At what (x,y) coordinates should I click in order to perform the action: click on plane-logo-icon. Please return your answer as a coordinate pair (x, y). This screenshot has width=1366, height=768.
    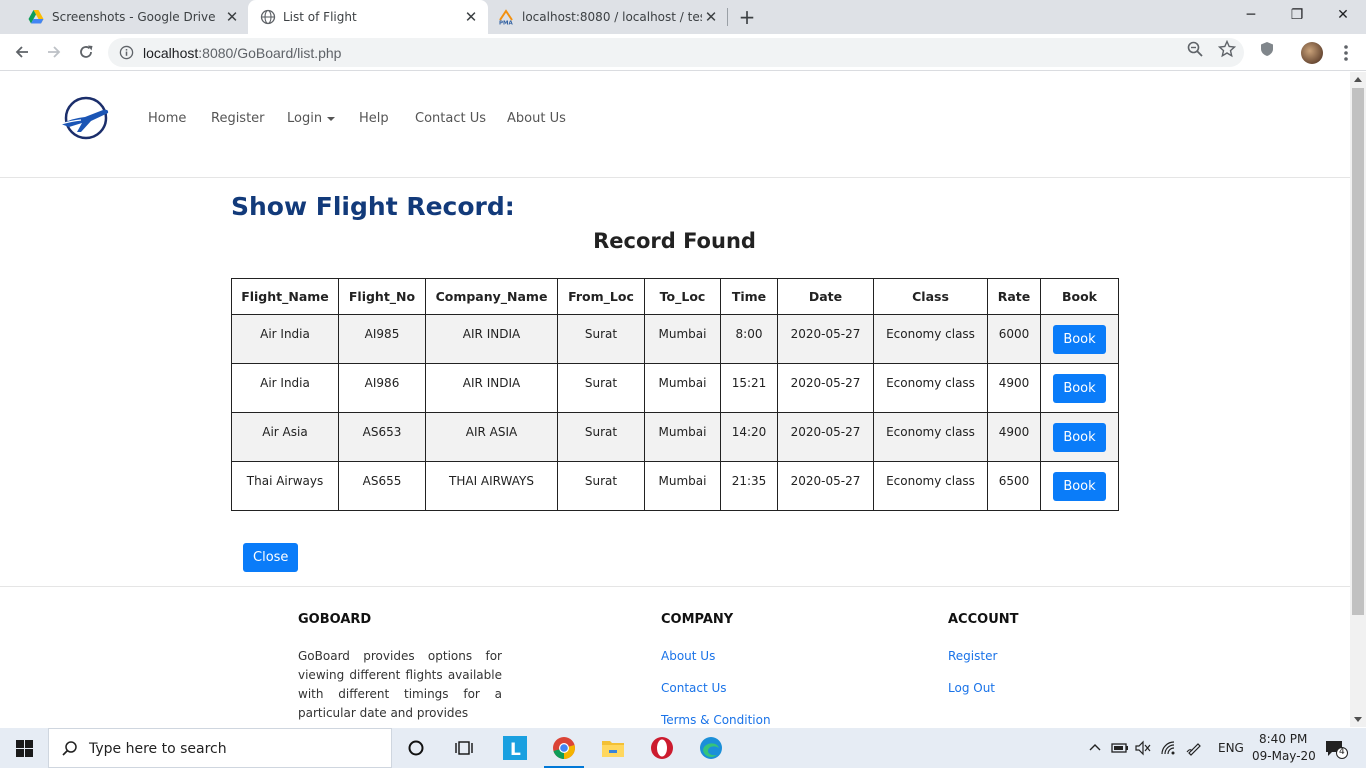
    Looking at the image, I should click on (85, 117).